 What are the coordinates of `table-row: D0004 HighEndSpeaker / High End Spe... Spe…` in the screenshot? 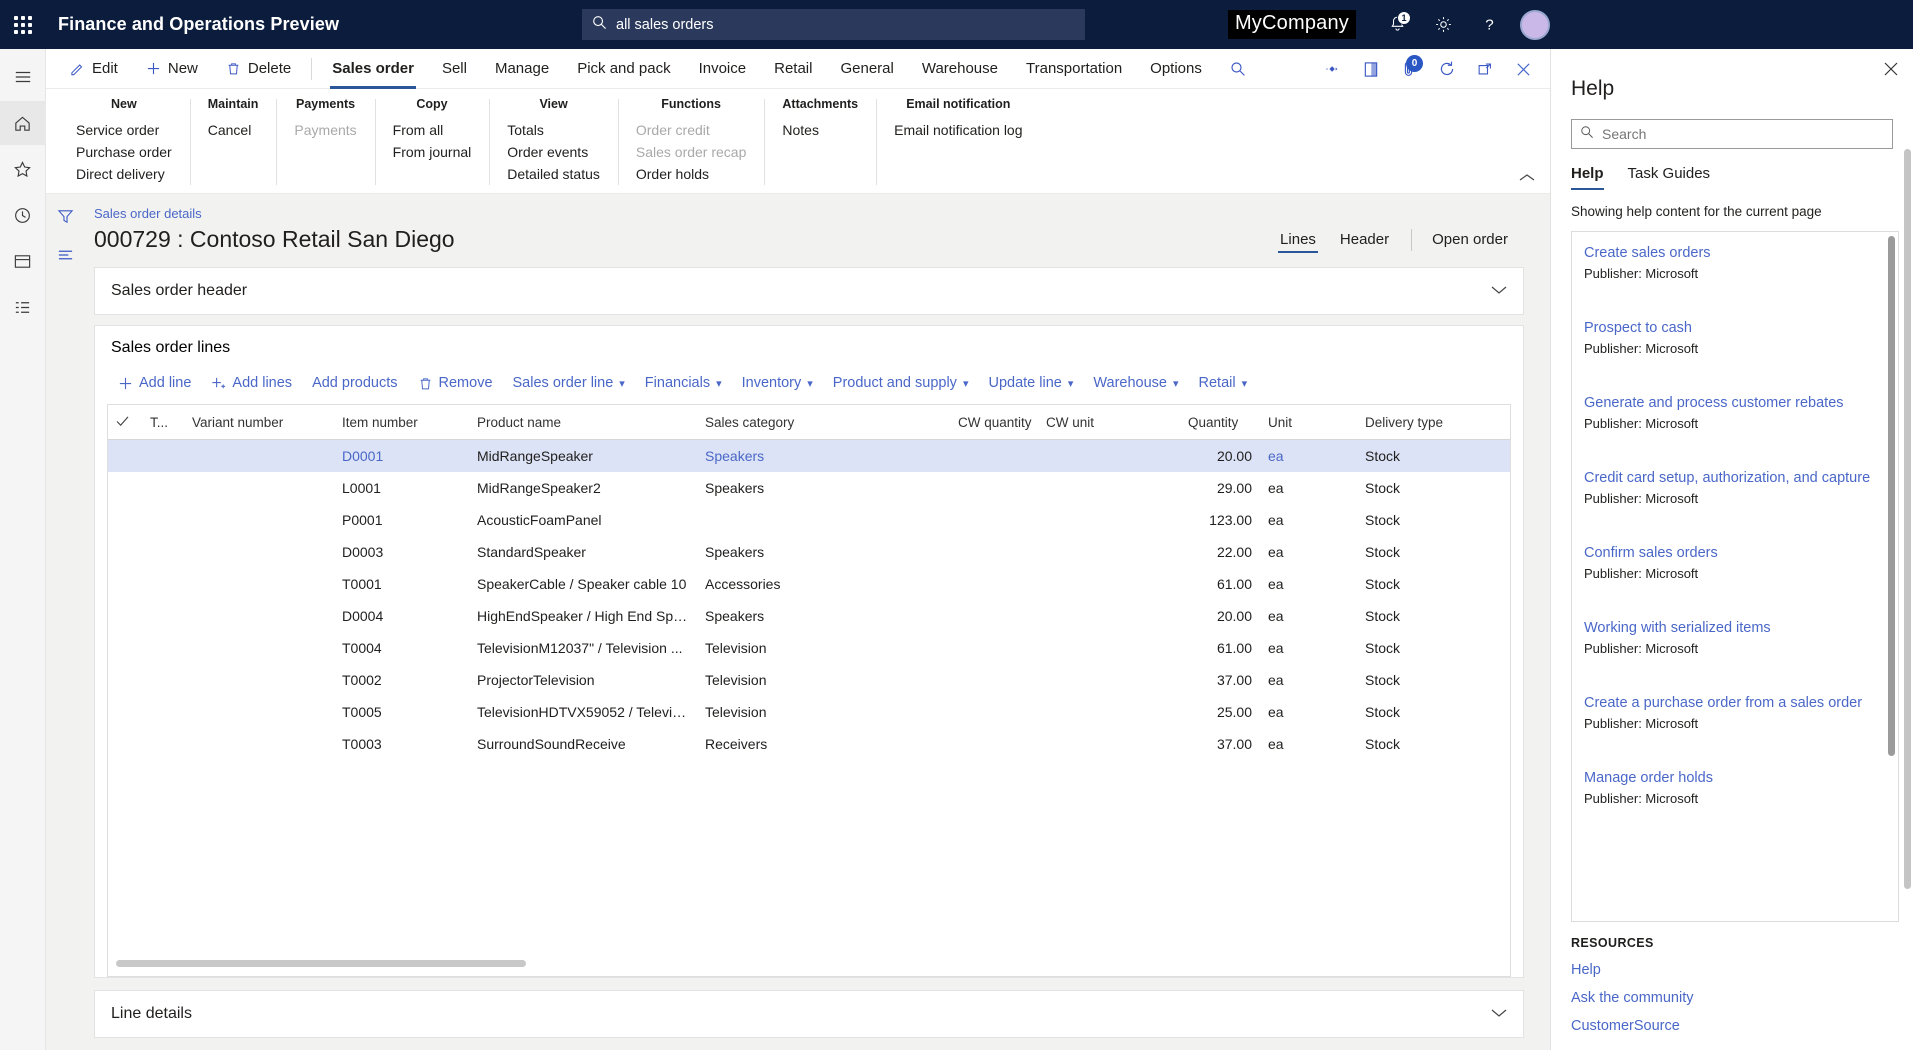 It's located at (809, 616).